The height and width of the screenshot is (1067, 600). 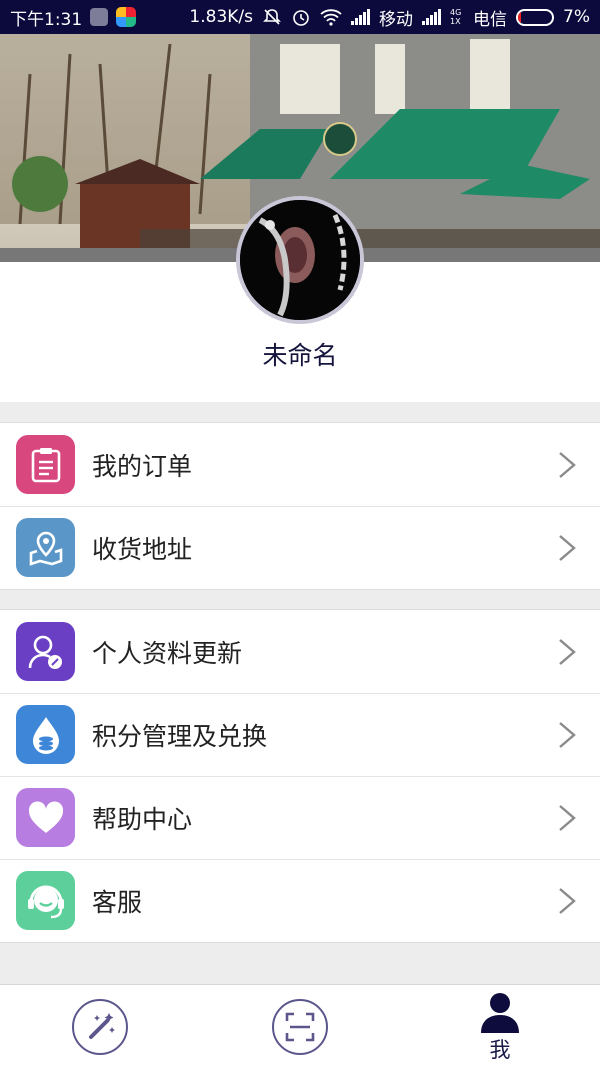 I want to click on menu-item-customer-service: 客服, so click(x=300, y=900).